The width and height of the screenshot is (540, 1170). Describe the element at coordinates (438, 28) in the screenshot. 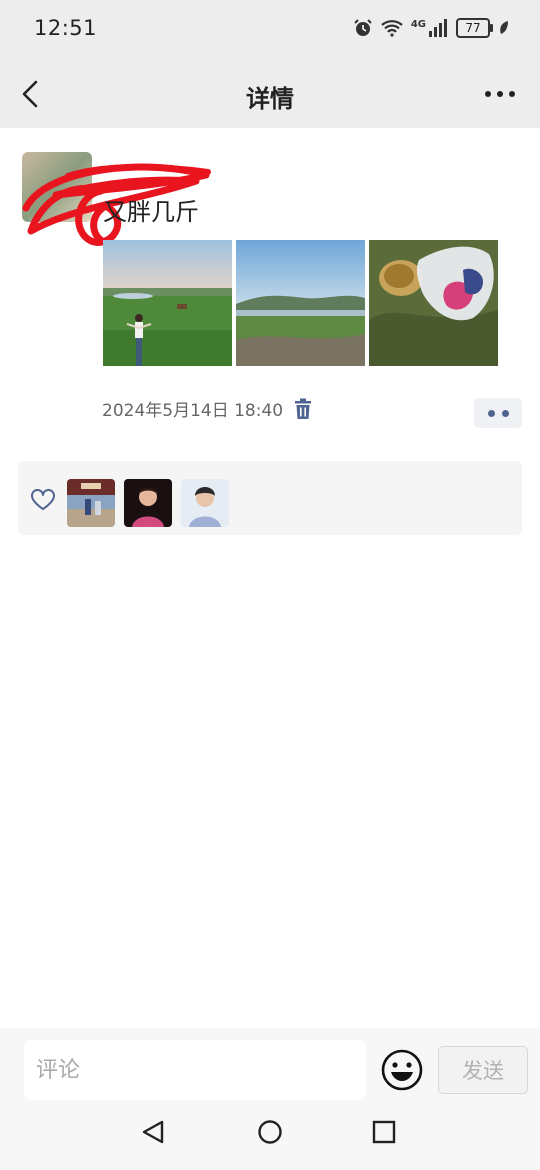

I see `signal-icon` at that location.